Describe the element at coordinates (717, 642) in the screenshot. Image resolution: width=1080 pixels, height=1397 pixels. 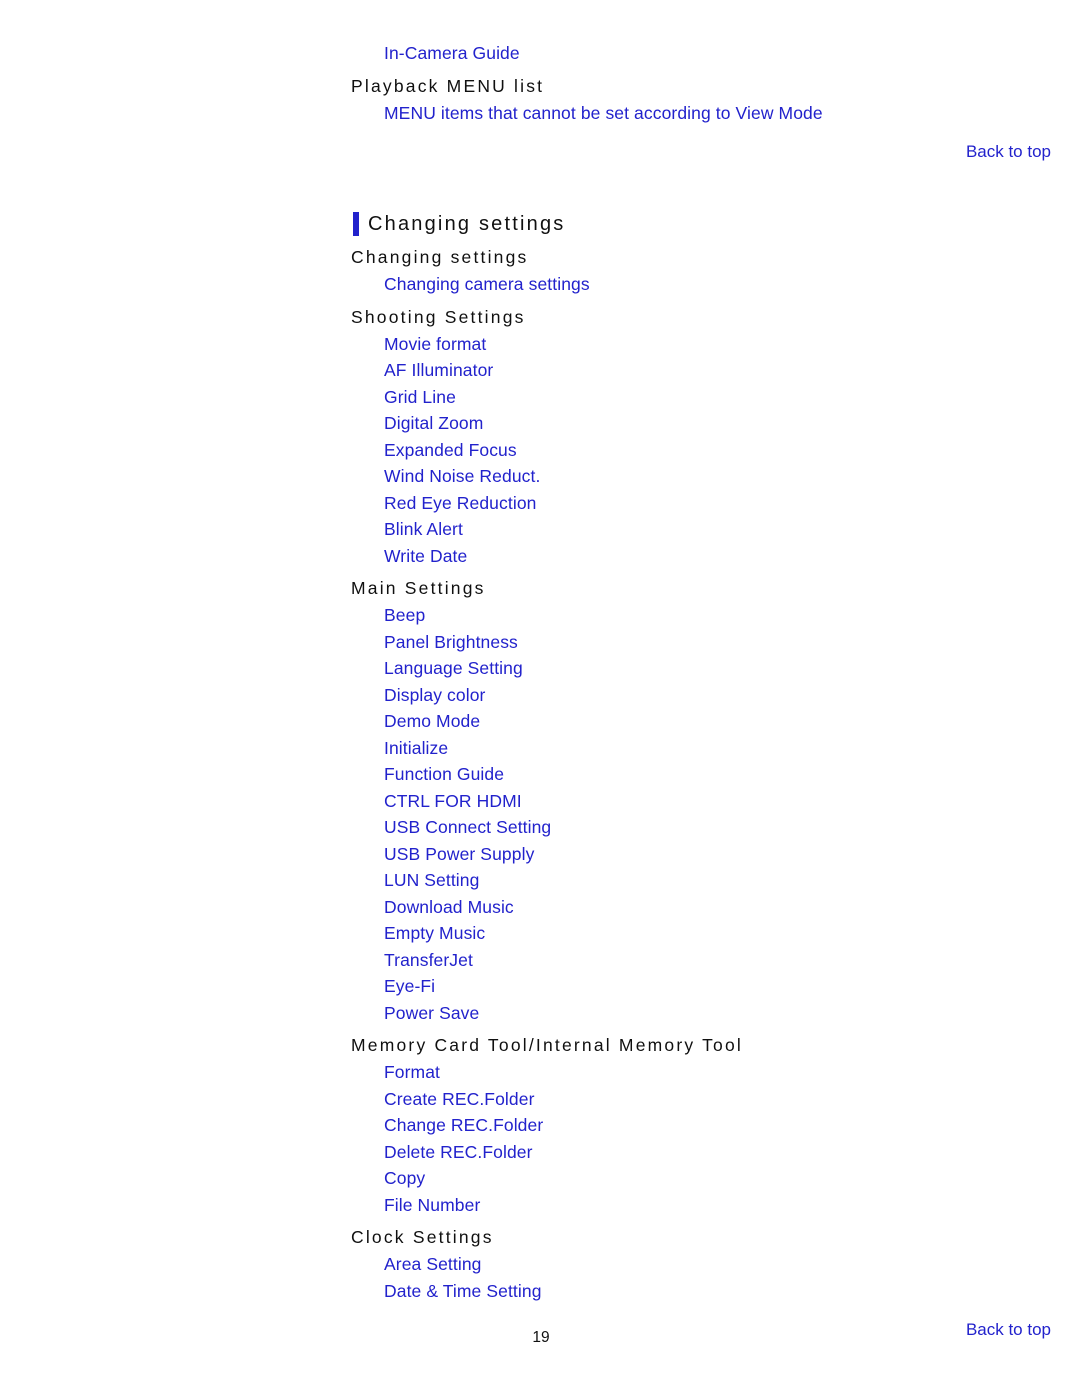
I see `toc-link-panel-brightness: Panel Brightness` at that location.